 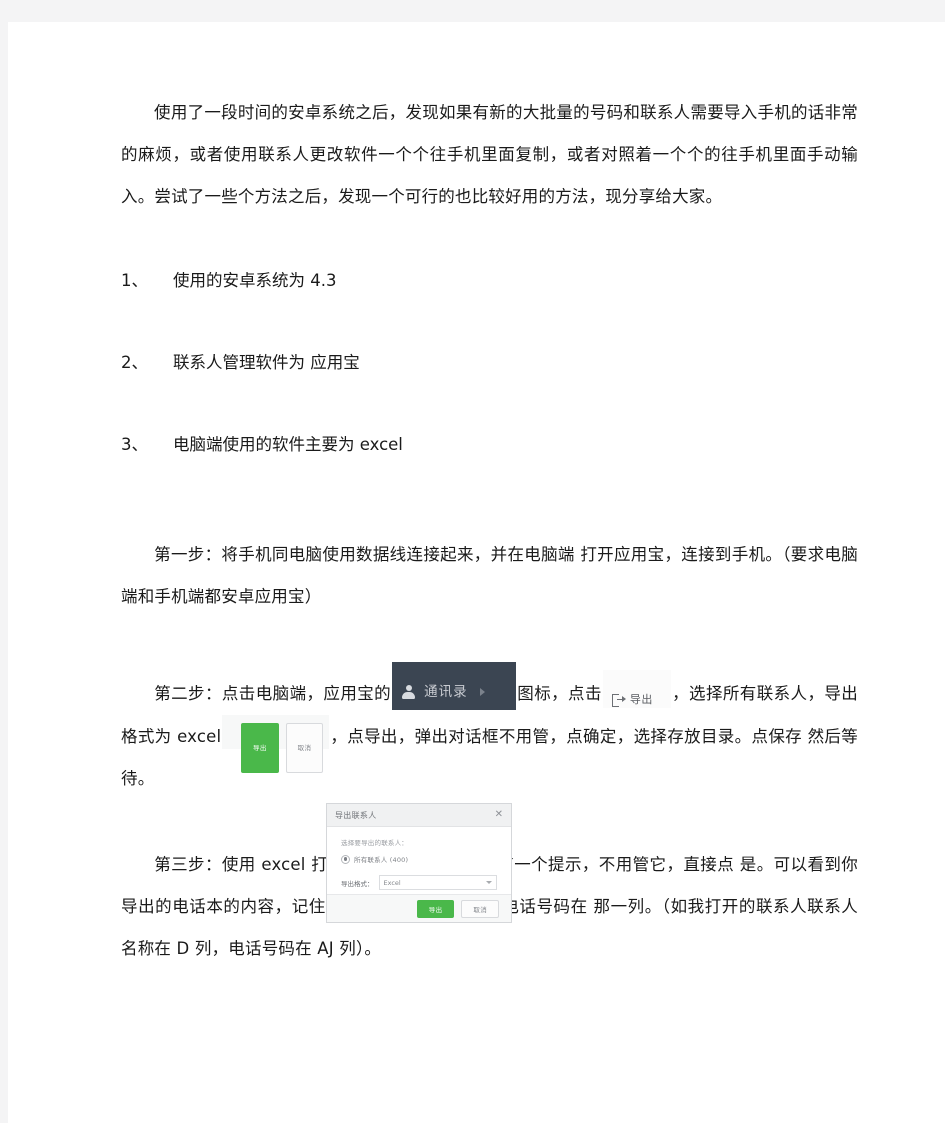 What do you see at coordinates (409, 695) in the screenshot?
I see `person-icon-body` at bounding box center [409, 695].